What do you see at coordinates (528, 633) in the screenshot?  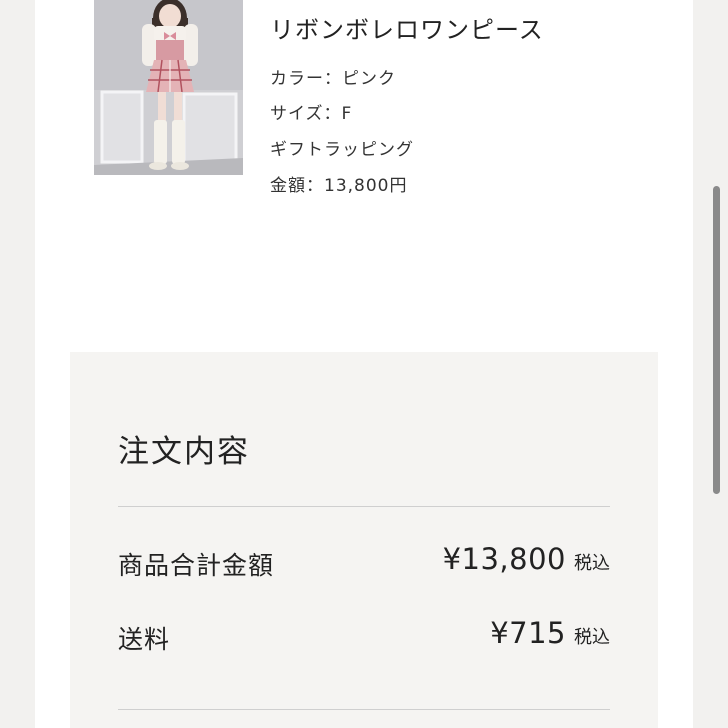 I see `shipping-amount: ¥715` at bounding box center [528, 633].